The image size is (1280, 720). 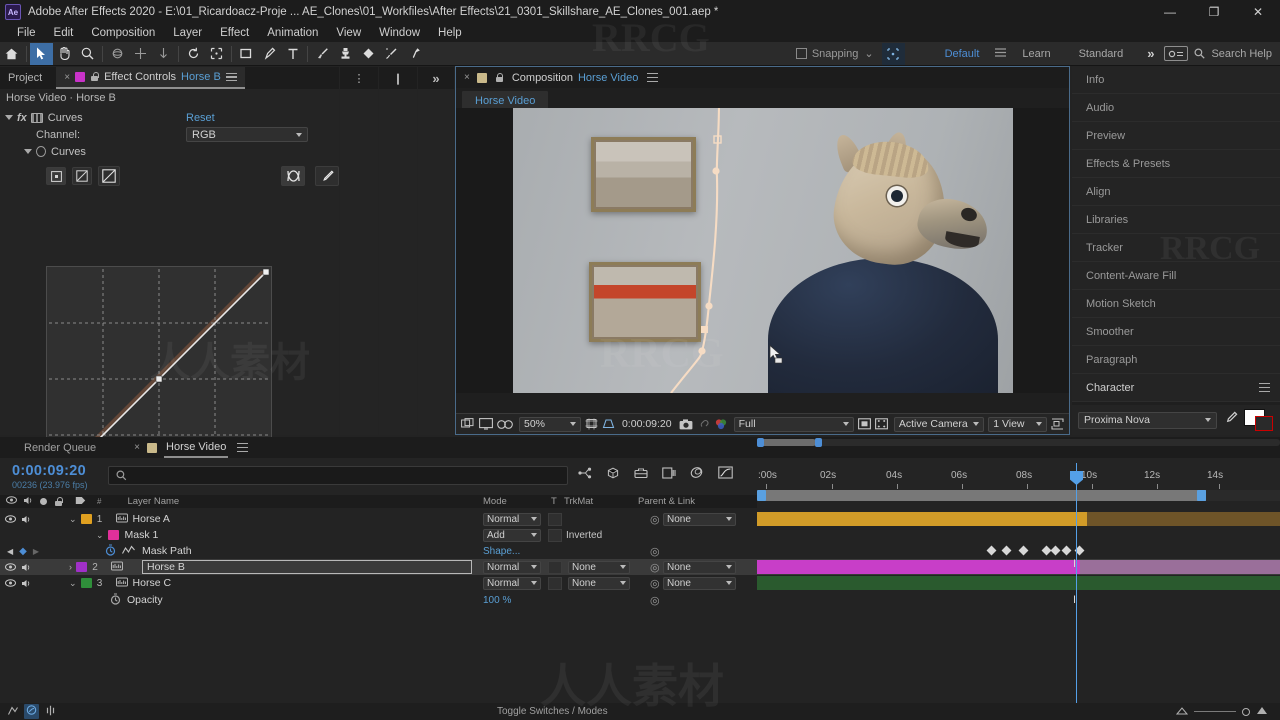 I want to click on panel-libraries: Libraries, so click(x=1176, y=220).